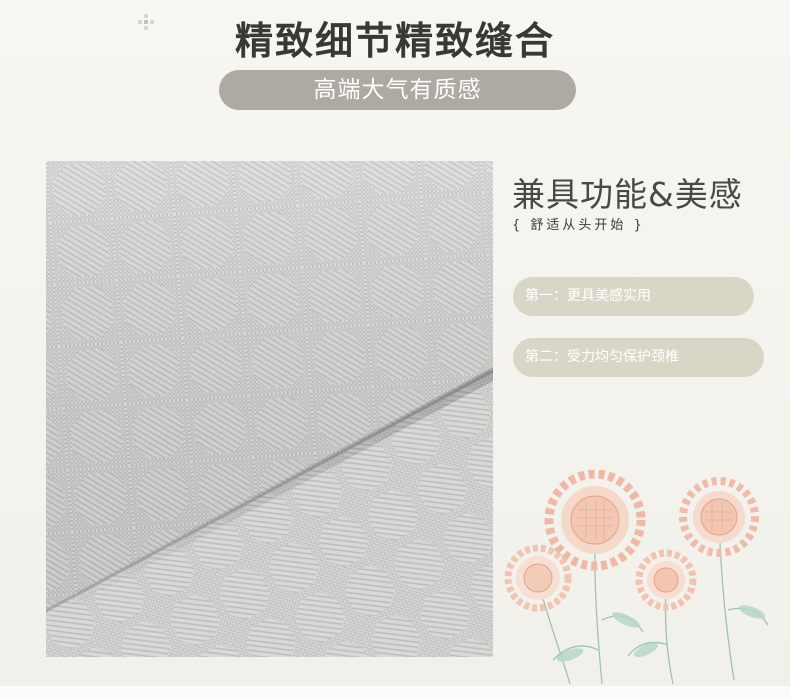  What do you see at coordinates (395, 692) in the screenshot?
I see `bottom-strip` at bounding box center [395, 692].